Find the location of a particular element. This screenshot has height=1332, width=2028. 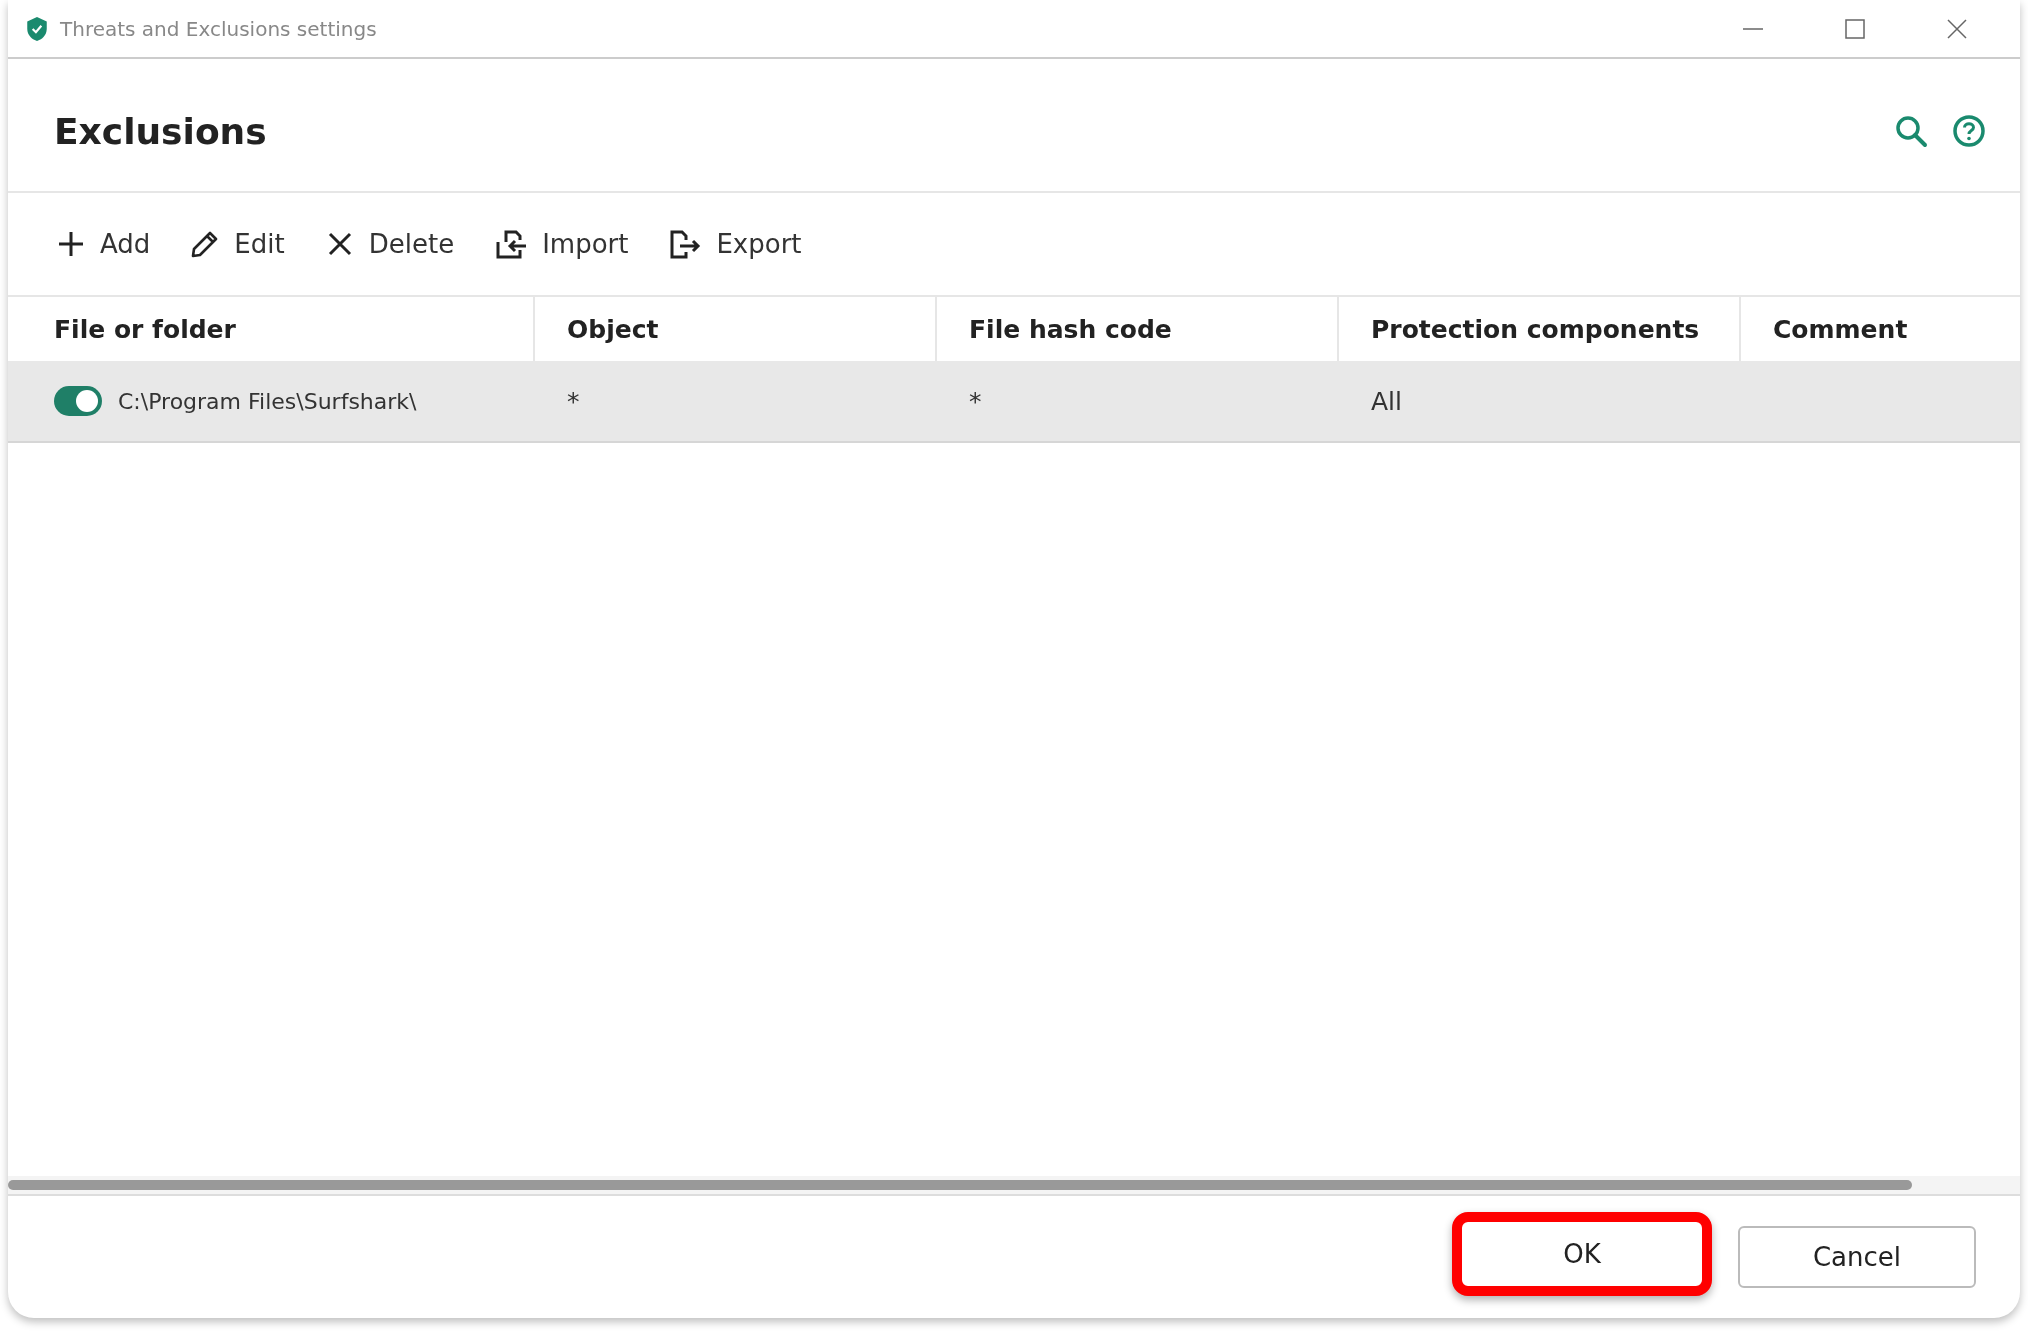

export-button: Export is located at coordinates (735, 244).